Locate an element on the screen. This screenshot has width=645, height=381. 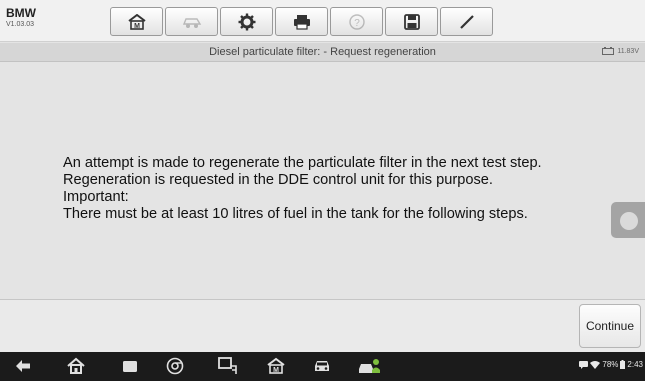
print-button is located at coordinates (301, 21).